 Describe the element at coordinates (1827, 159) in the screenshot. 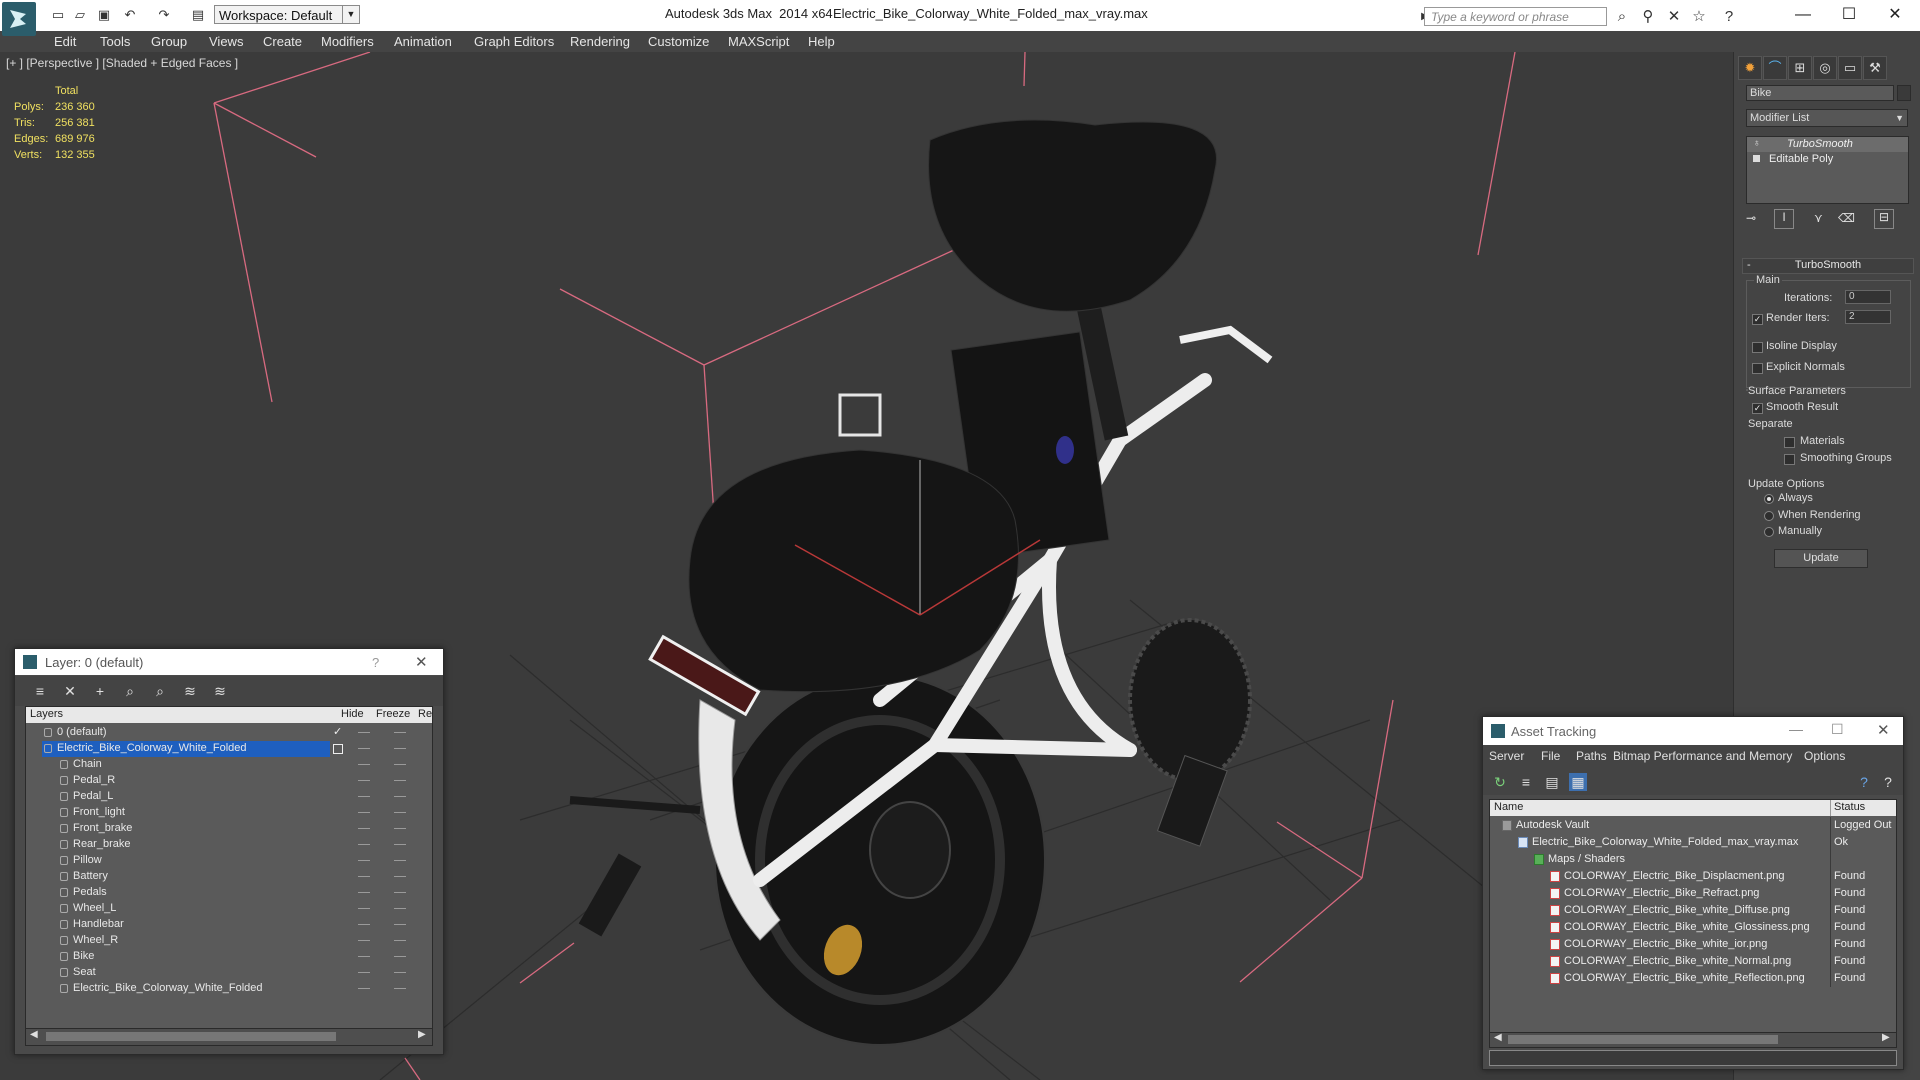

I see `stack-item-editable-poly: Editable Poly` at that location.